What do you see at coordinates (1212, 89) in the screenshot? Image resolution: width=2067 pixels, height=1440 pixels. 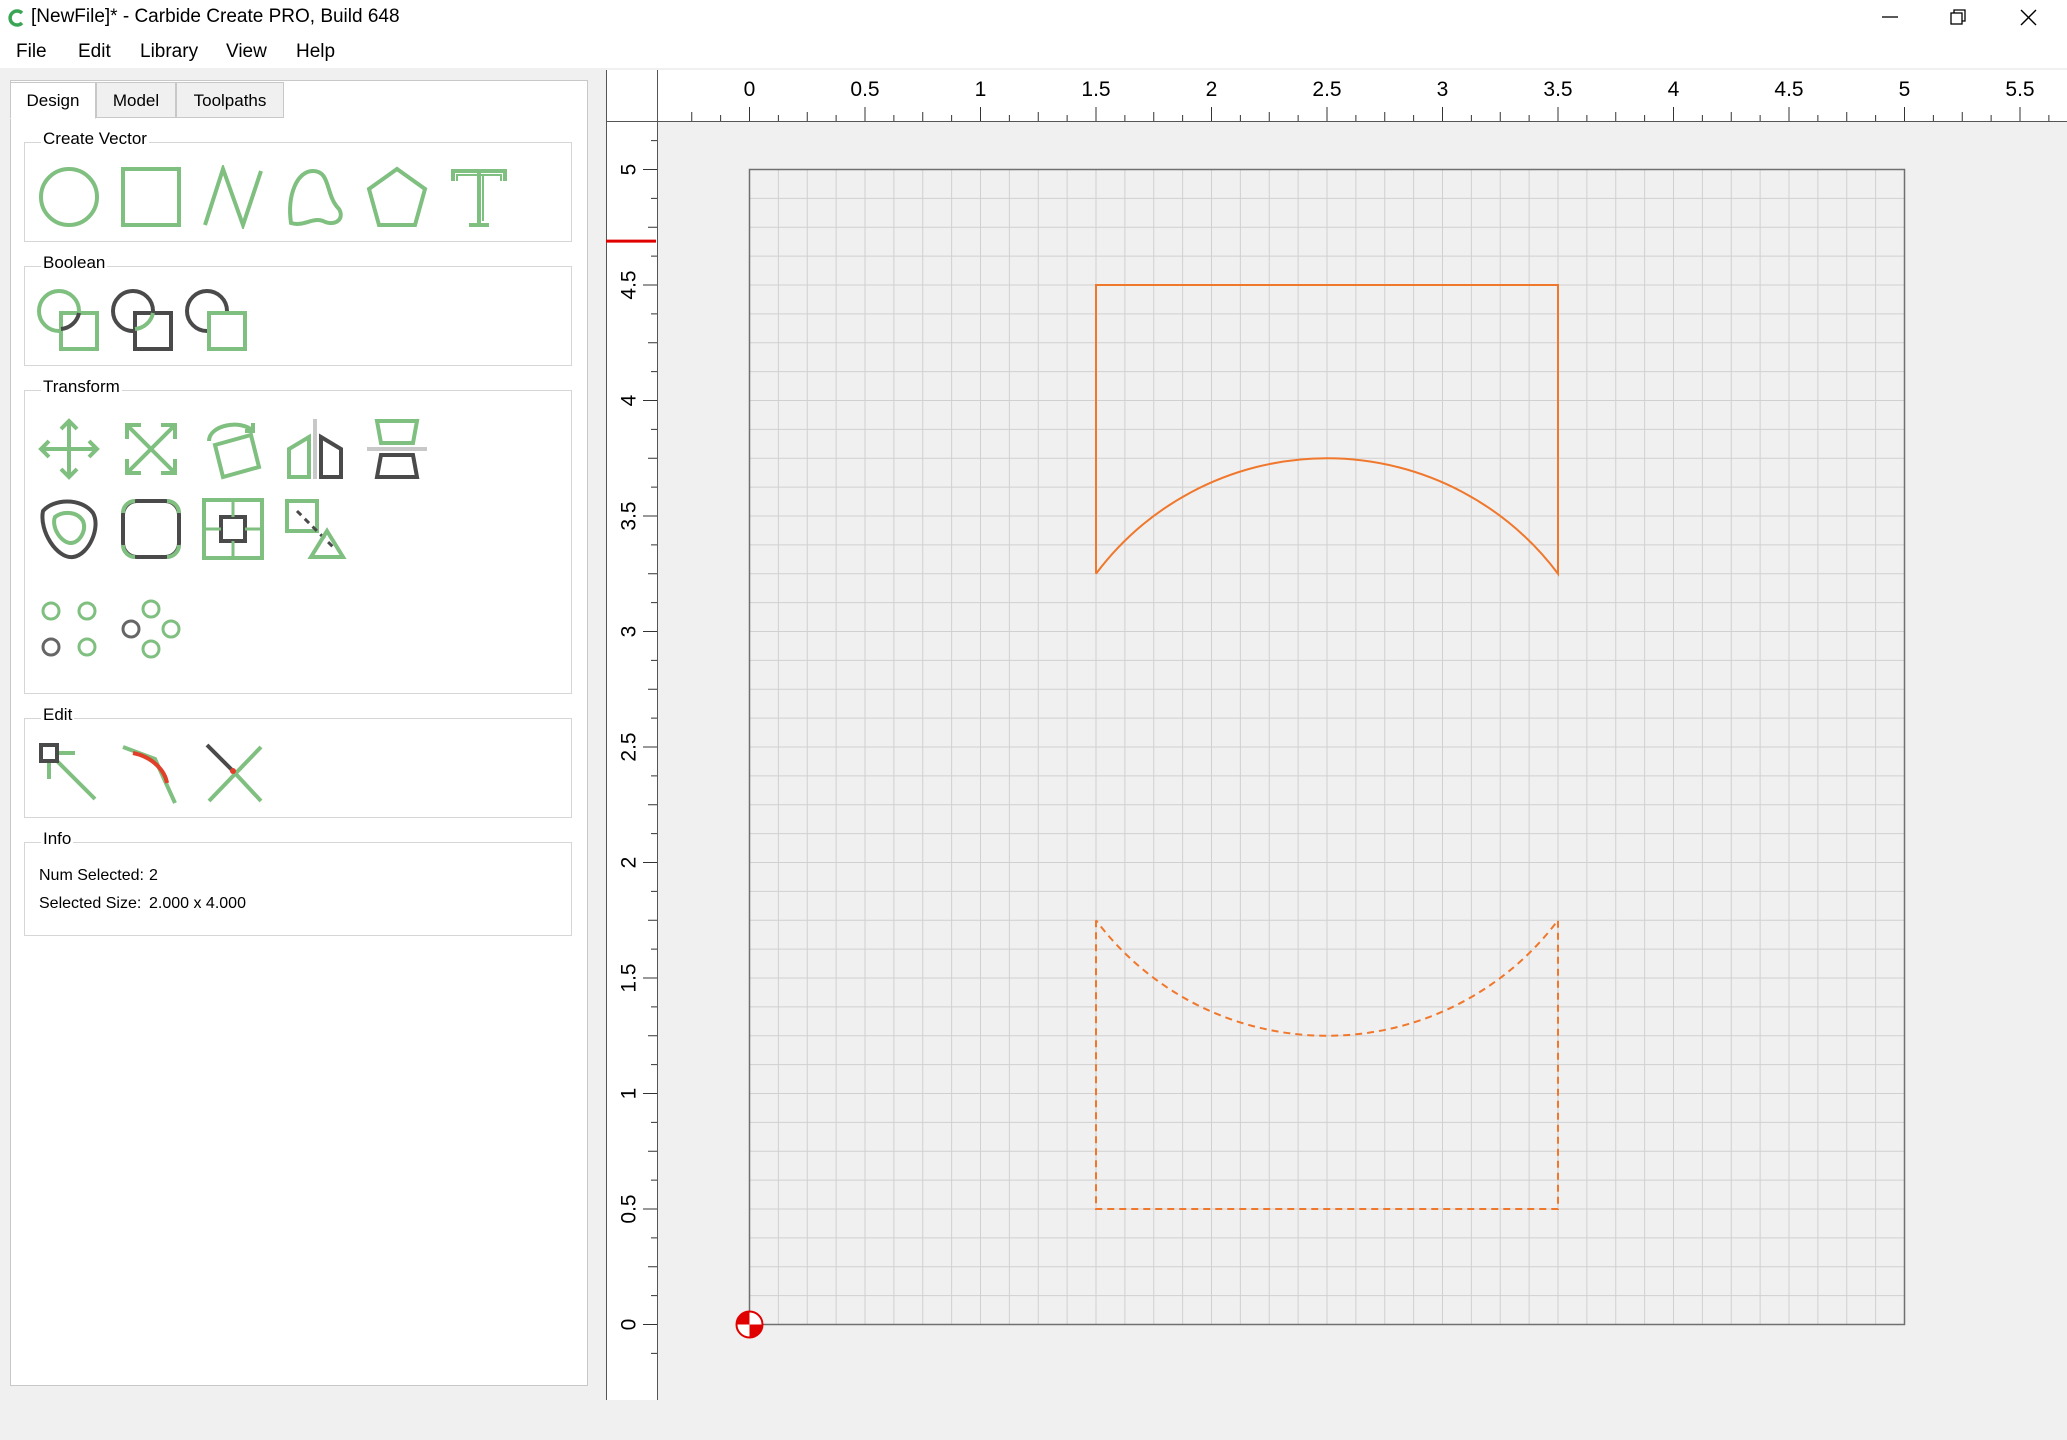 I see `ruler-x-label: 2` at bounding box center [1212, 89].